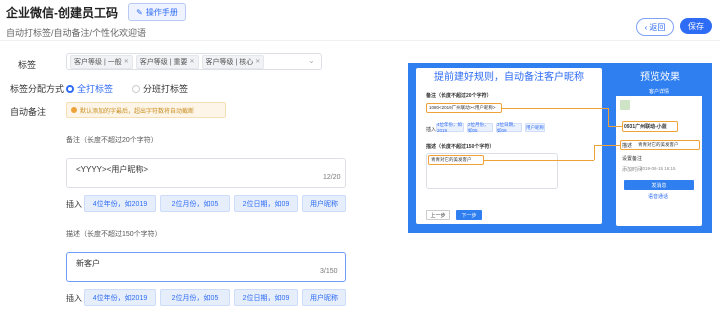 The image size is (720, 315). Describe the element at coordinates (161, 12) in the screenshot. I see `manual-button-label: 操作手册` at that location.